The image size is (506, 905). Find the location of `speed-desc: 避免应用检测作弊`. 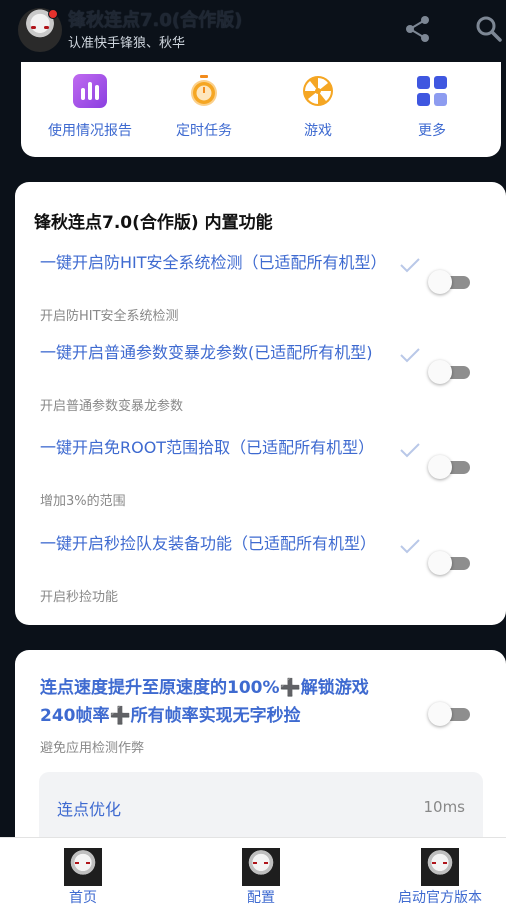

speed-desc: 避免应用检测作弊 is located at coordinates (92, 748).